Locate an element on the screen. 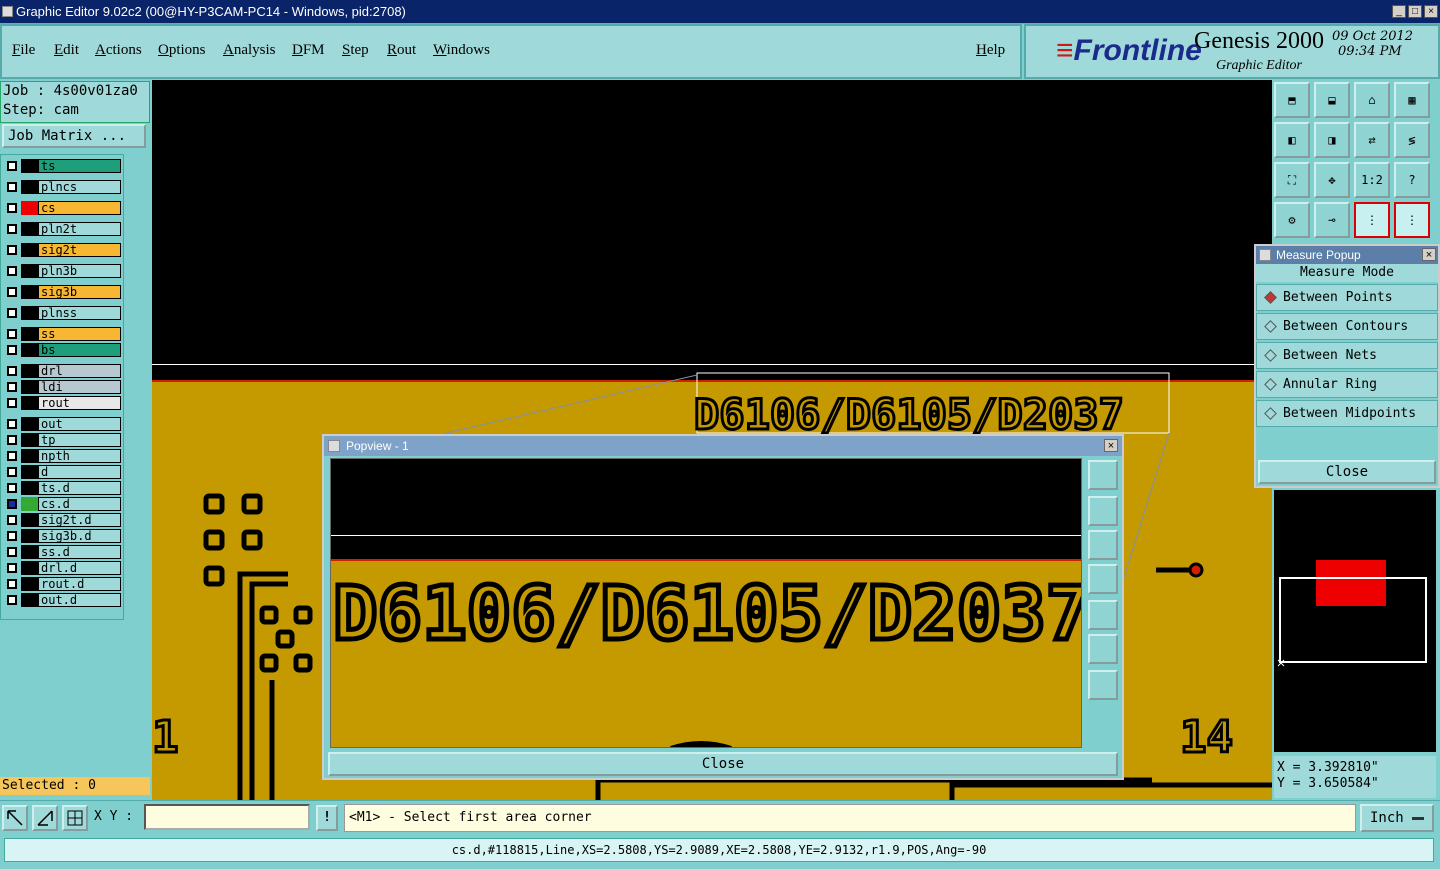 Image resolution: width=1440 pixels, height=869 pixels. pan-right-icon: ◨ is located at coordinates (1332, 140).